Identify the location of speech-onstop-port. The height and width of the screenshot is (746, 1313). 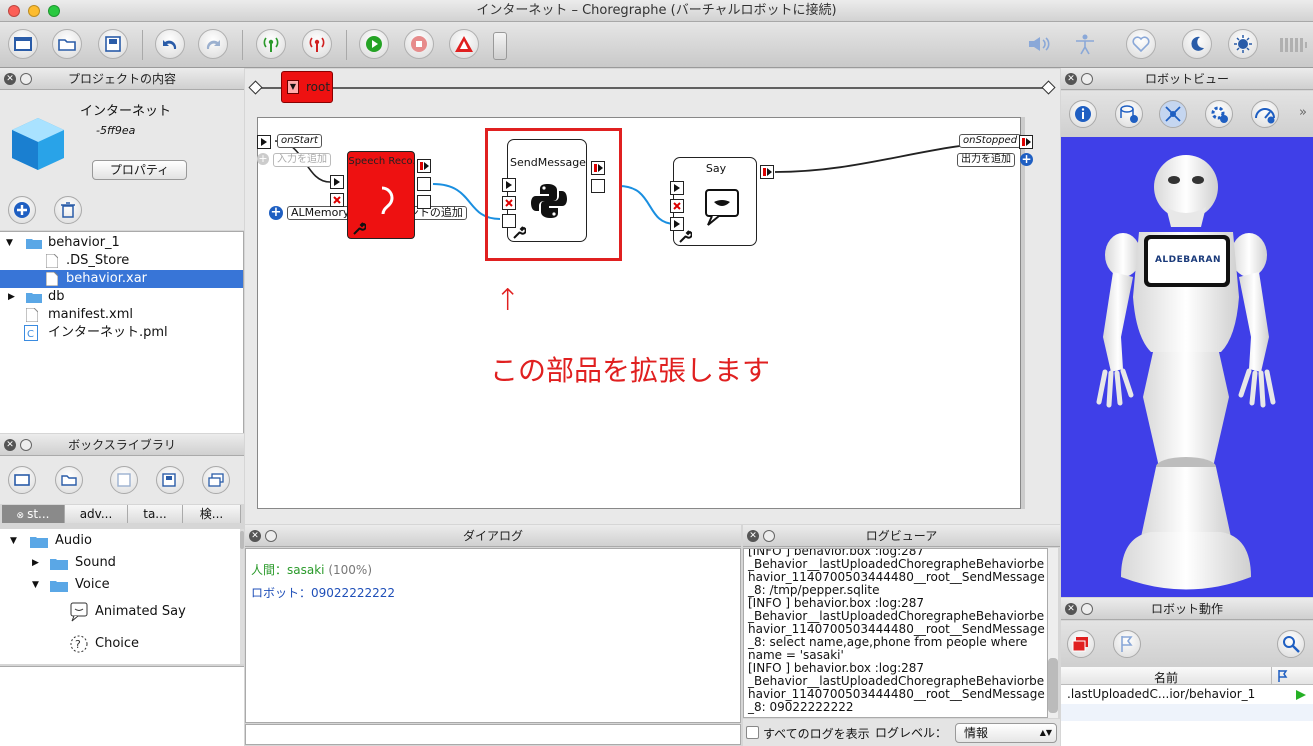
(337, 200).